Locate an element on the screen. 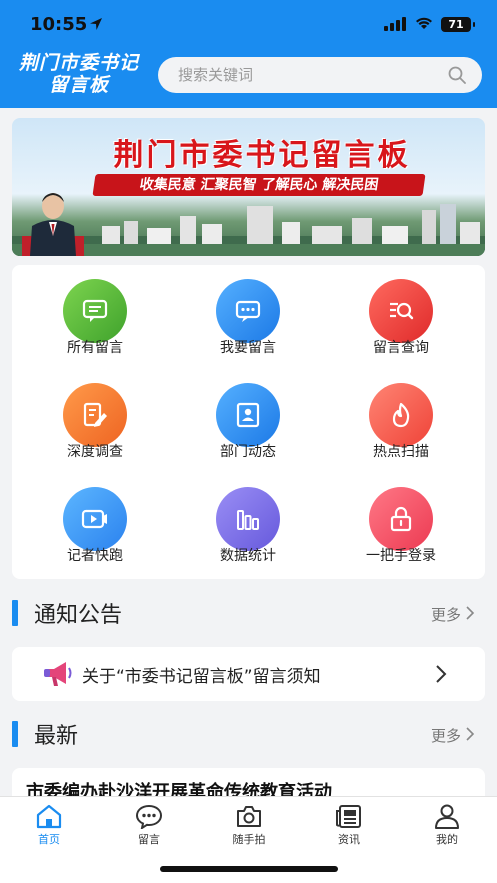  section-title: 最新 is located at coordinates (56, 736).